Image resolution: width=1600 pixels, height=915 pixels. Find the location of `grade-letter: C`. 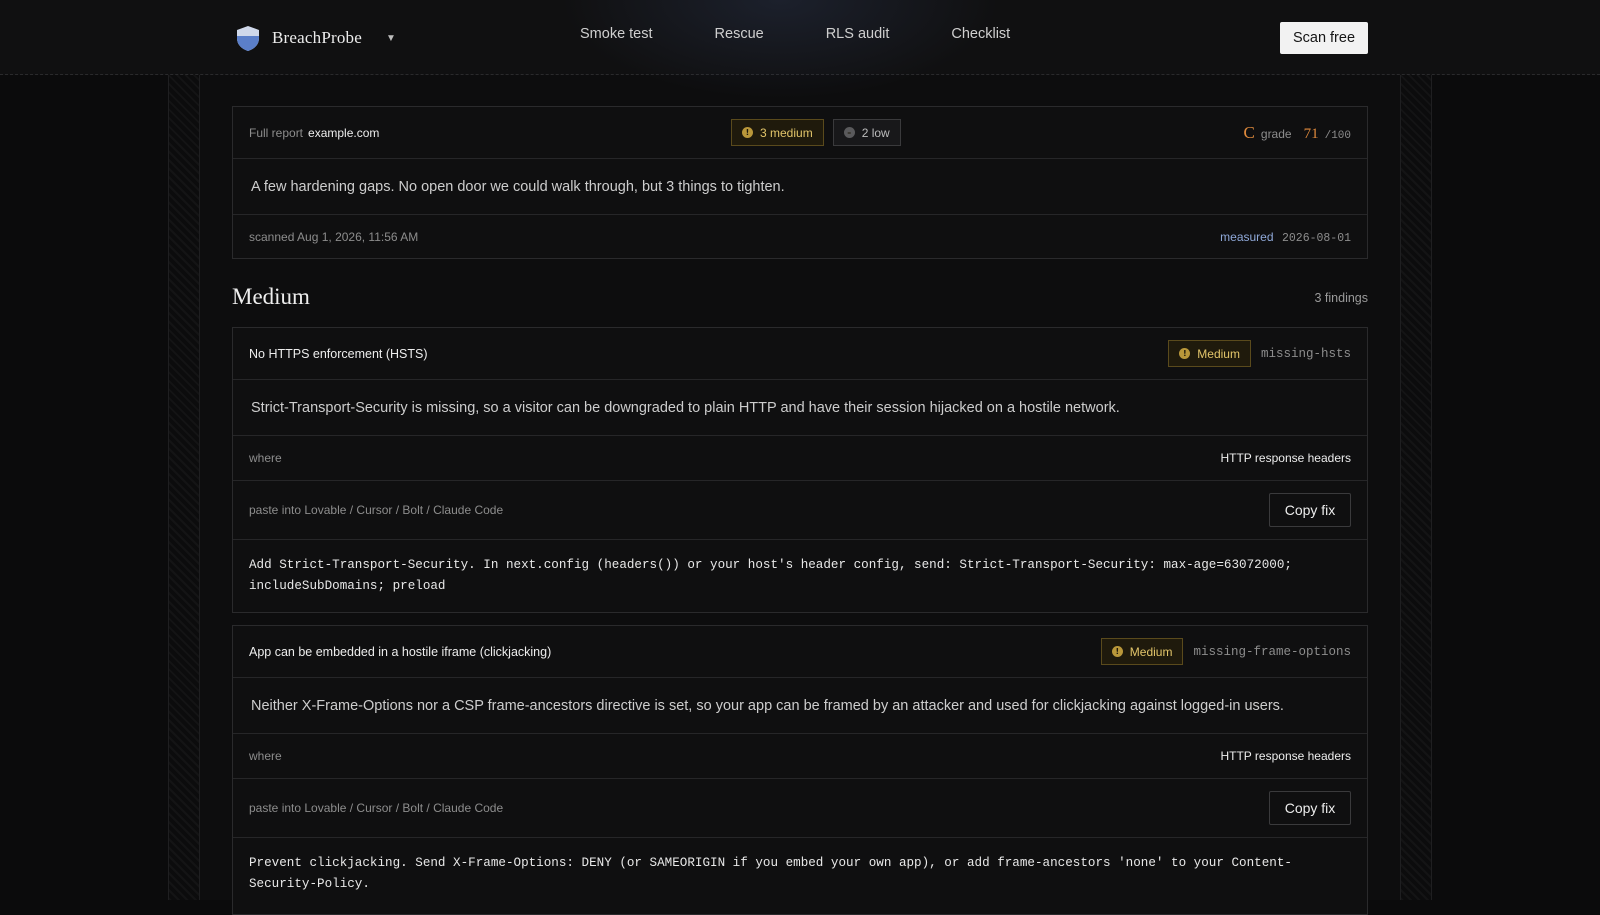

grade-letter: C is located at coordinates (1249, 132).